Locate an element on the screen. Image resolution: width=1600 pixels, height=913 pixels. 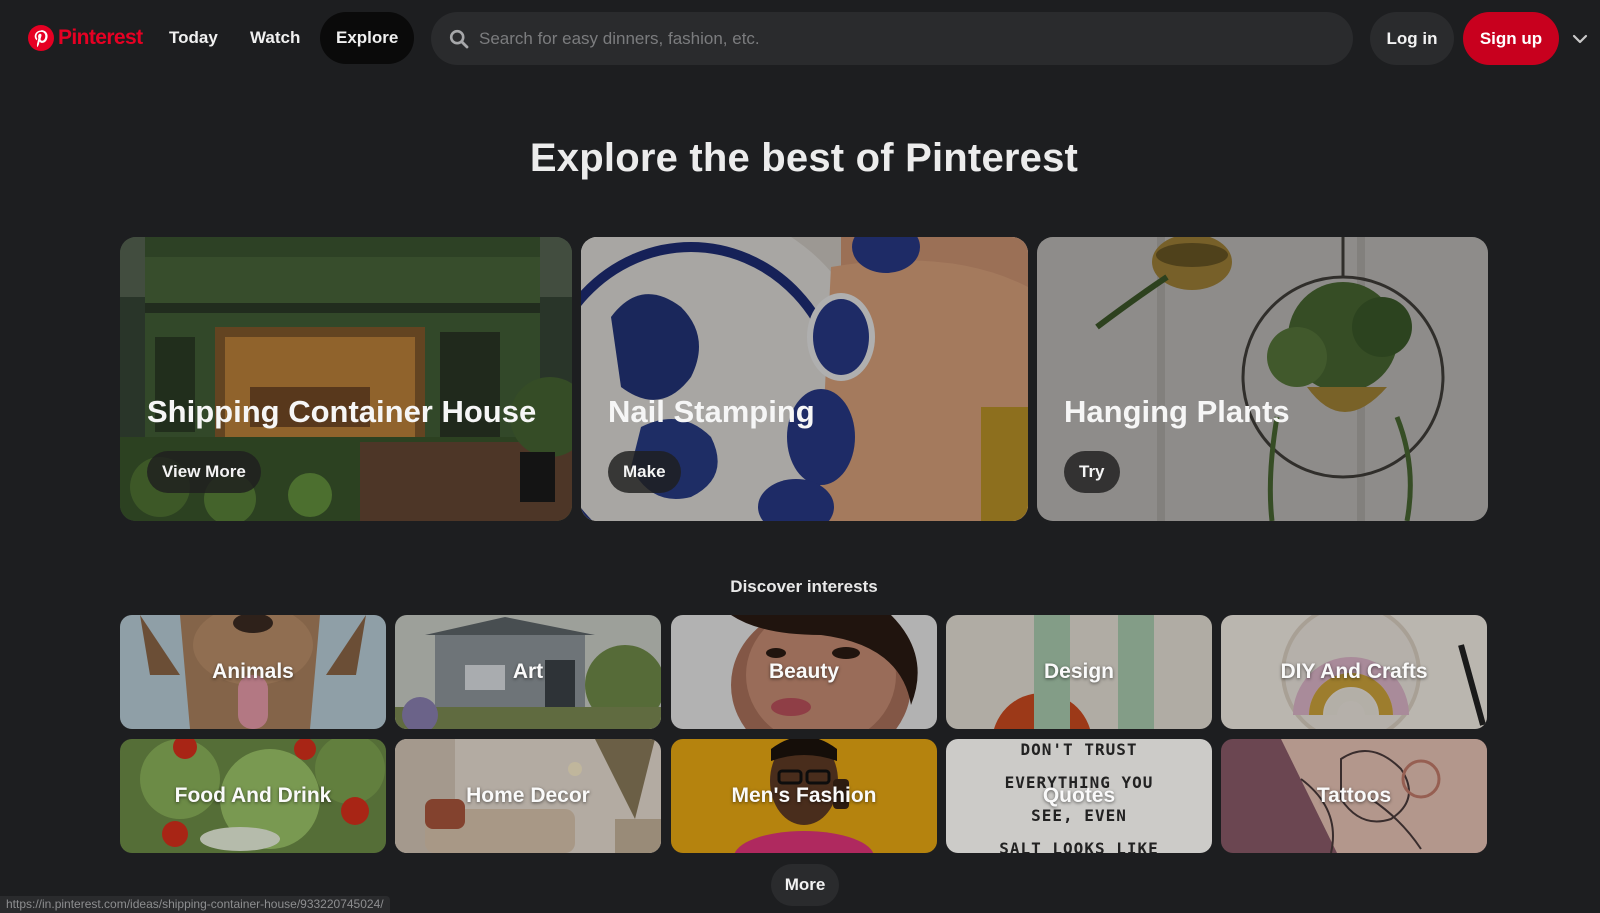
interest-label: Animals is located at coordinates (253, 671).